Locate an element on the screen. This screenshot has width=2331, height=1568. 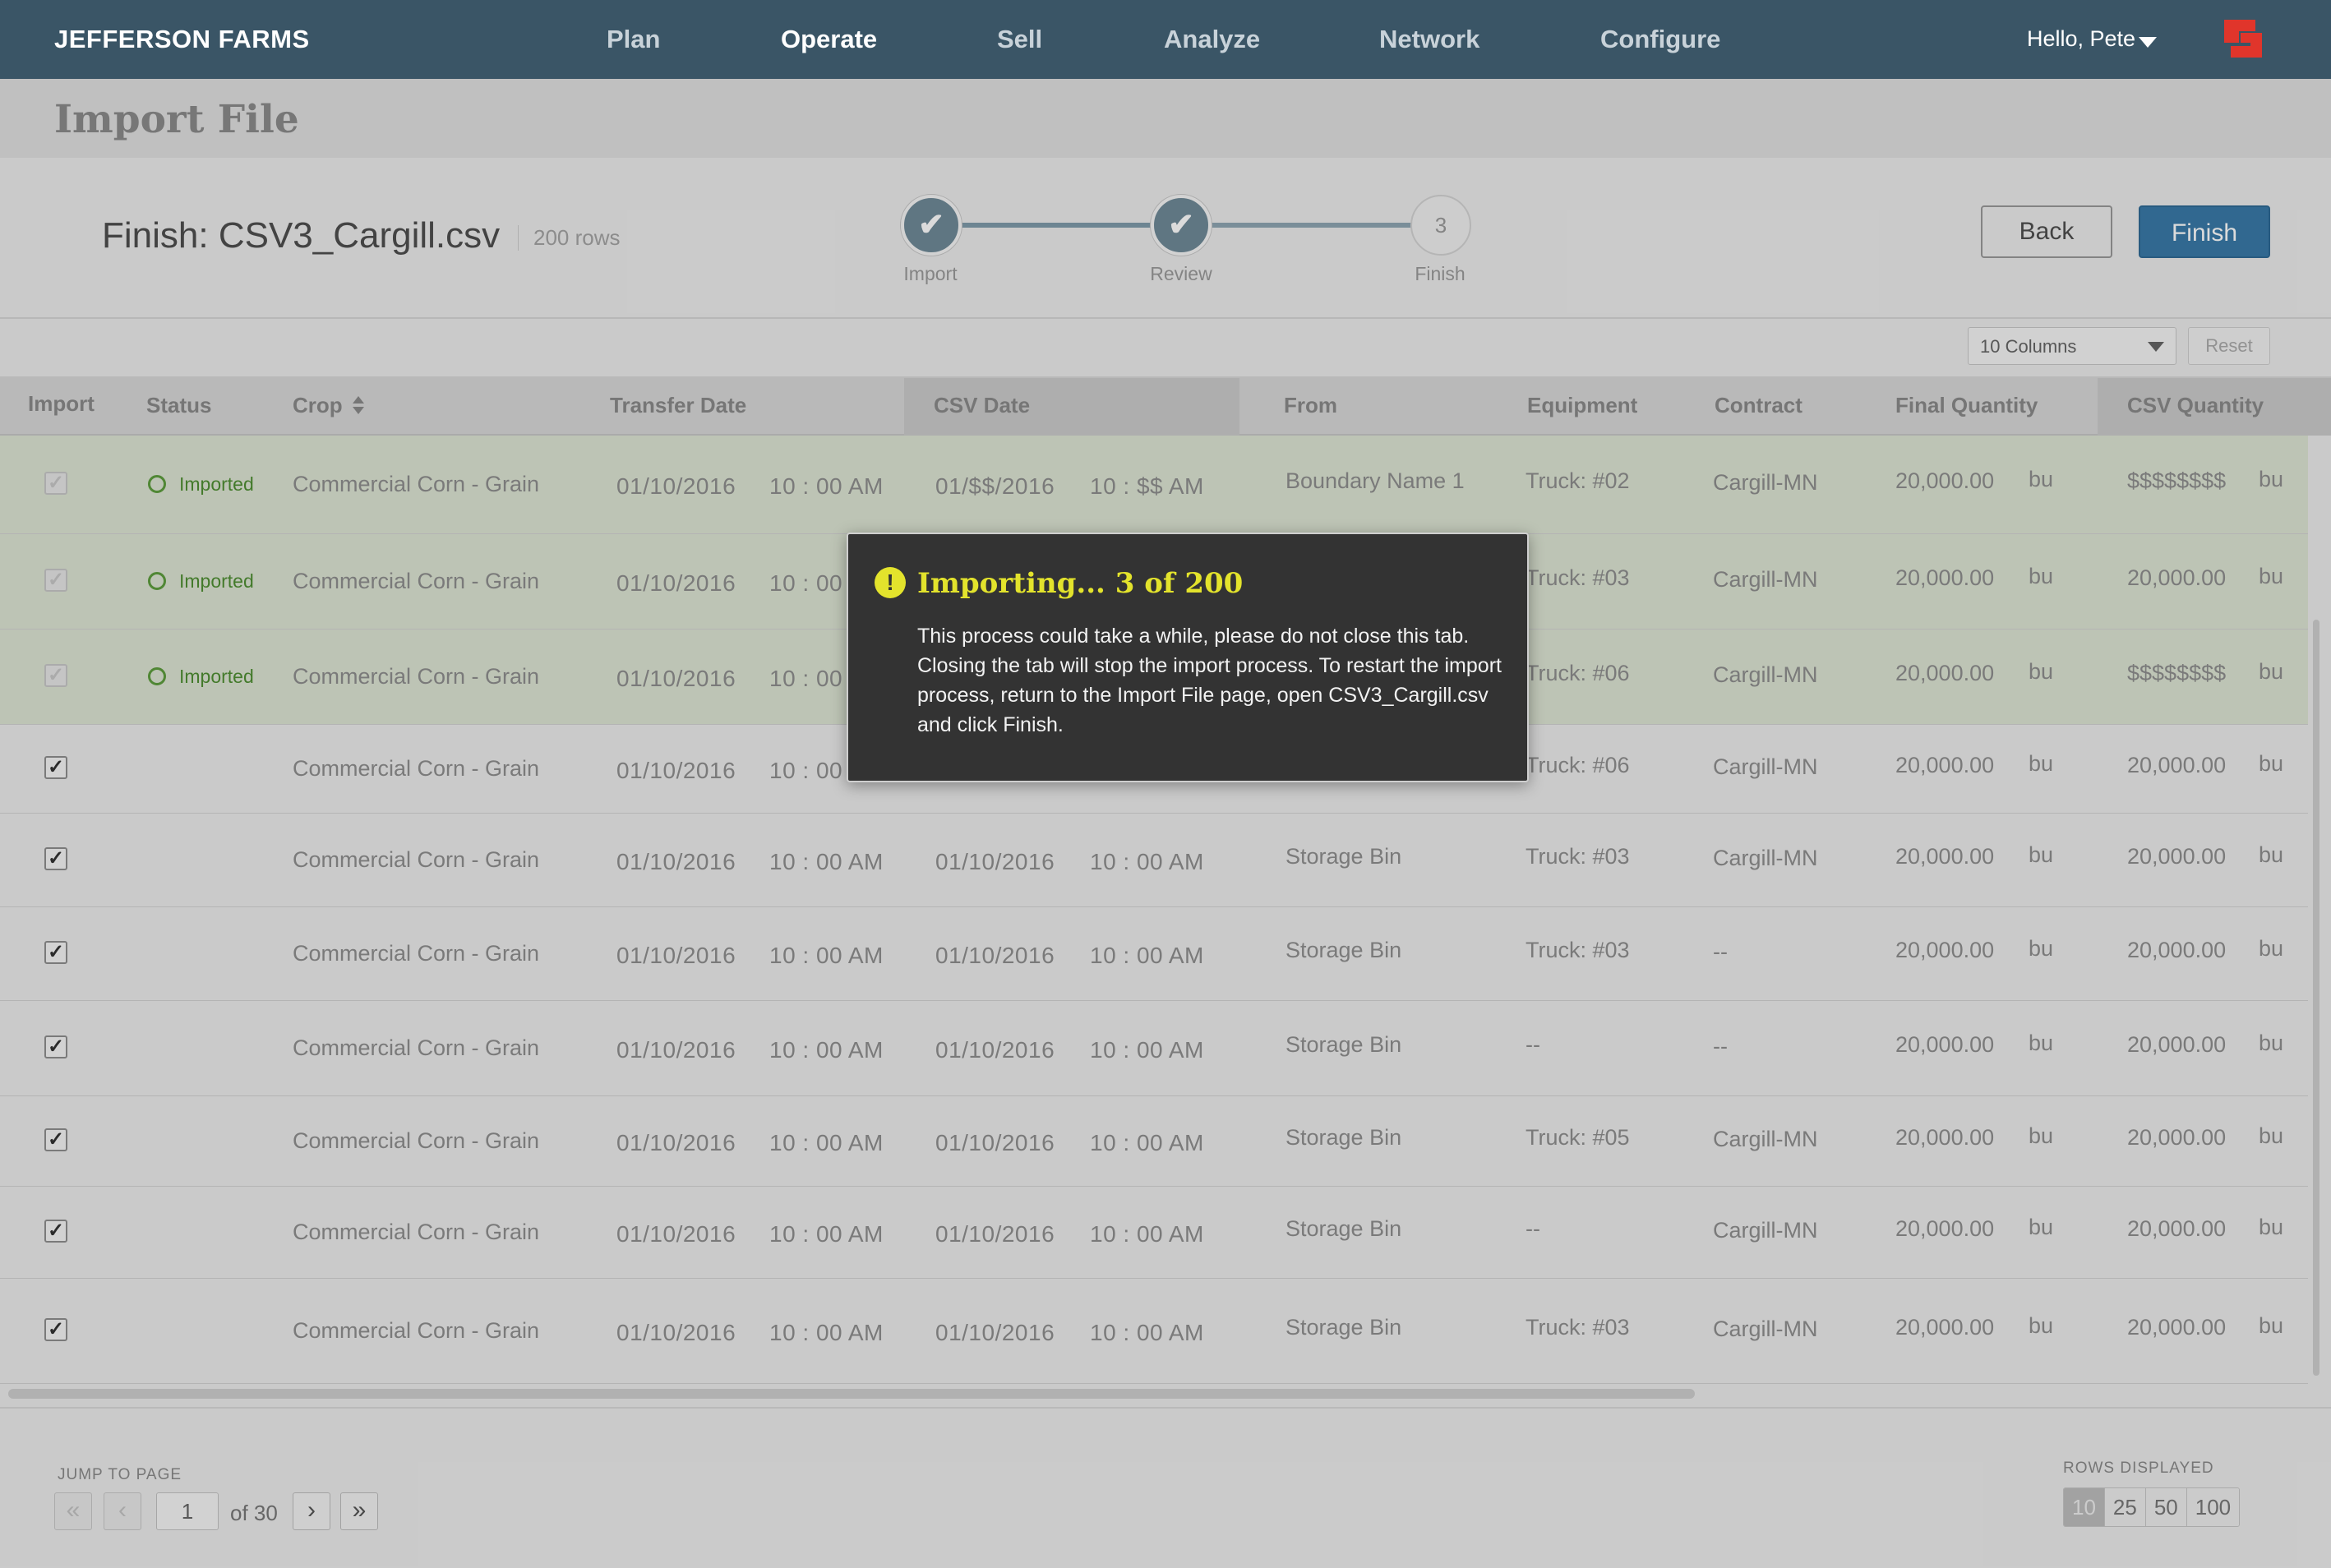
nav-item-plan: Plan is located at coordinates (633, 39).